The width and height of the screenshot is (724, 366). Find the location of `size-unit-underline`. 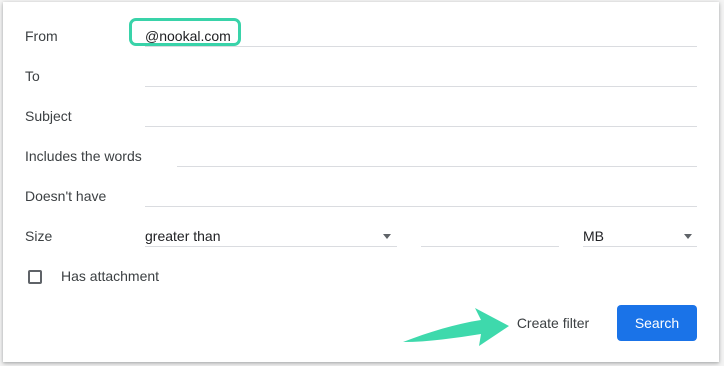

size-unit-underline is located at coordinates (640, 246).